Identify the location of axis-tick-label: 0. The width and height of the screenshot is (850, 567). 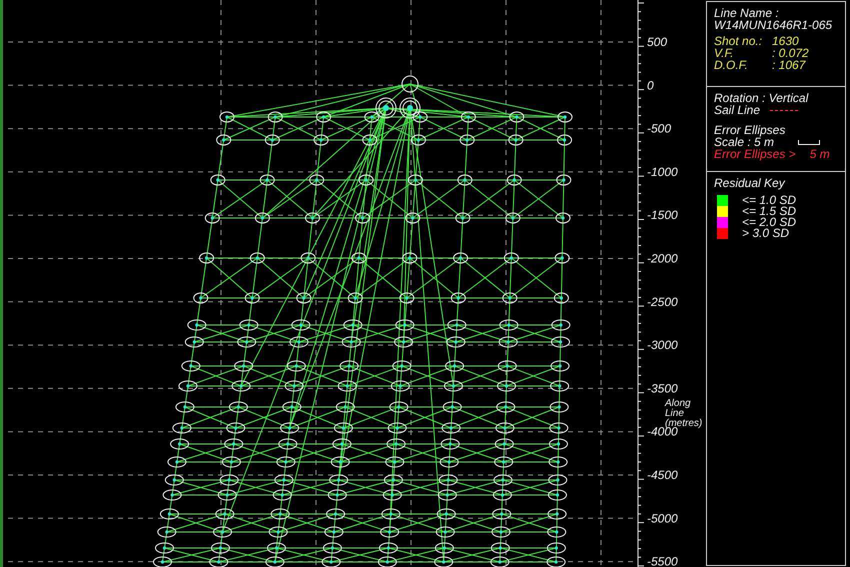
(650, 85).